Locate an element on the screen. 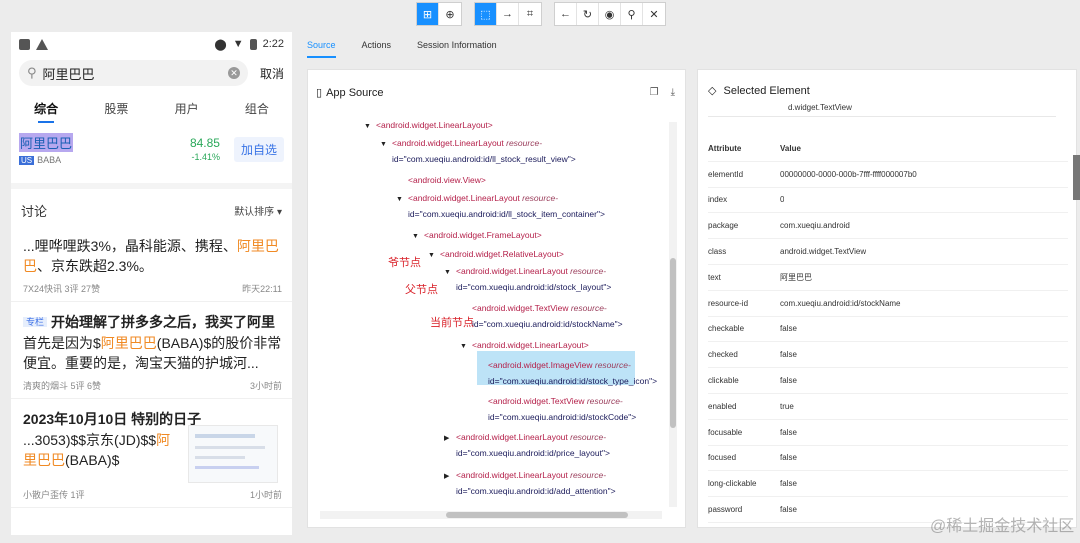  tree-node: ▼ <android.widget.FrameLayout> is located at coordinates (477, 235).